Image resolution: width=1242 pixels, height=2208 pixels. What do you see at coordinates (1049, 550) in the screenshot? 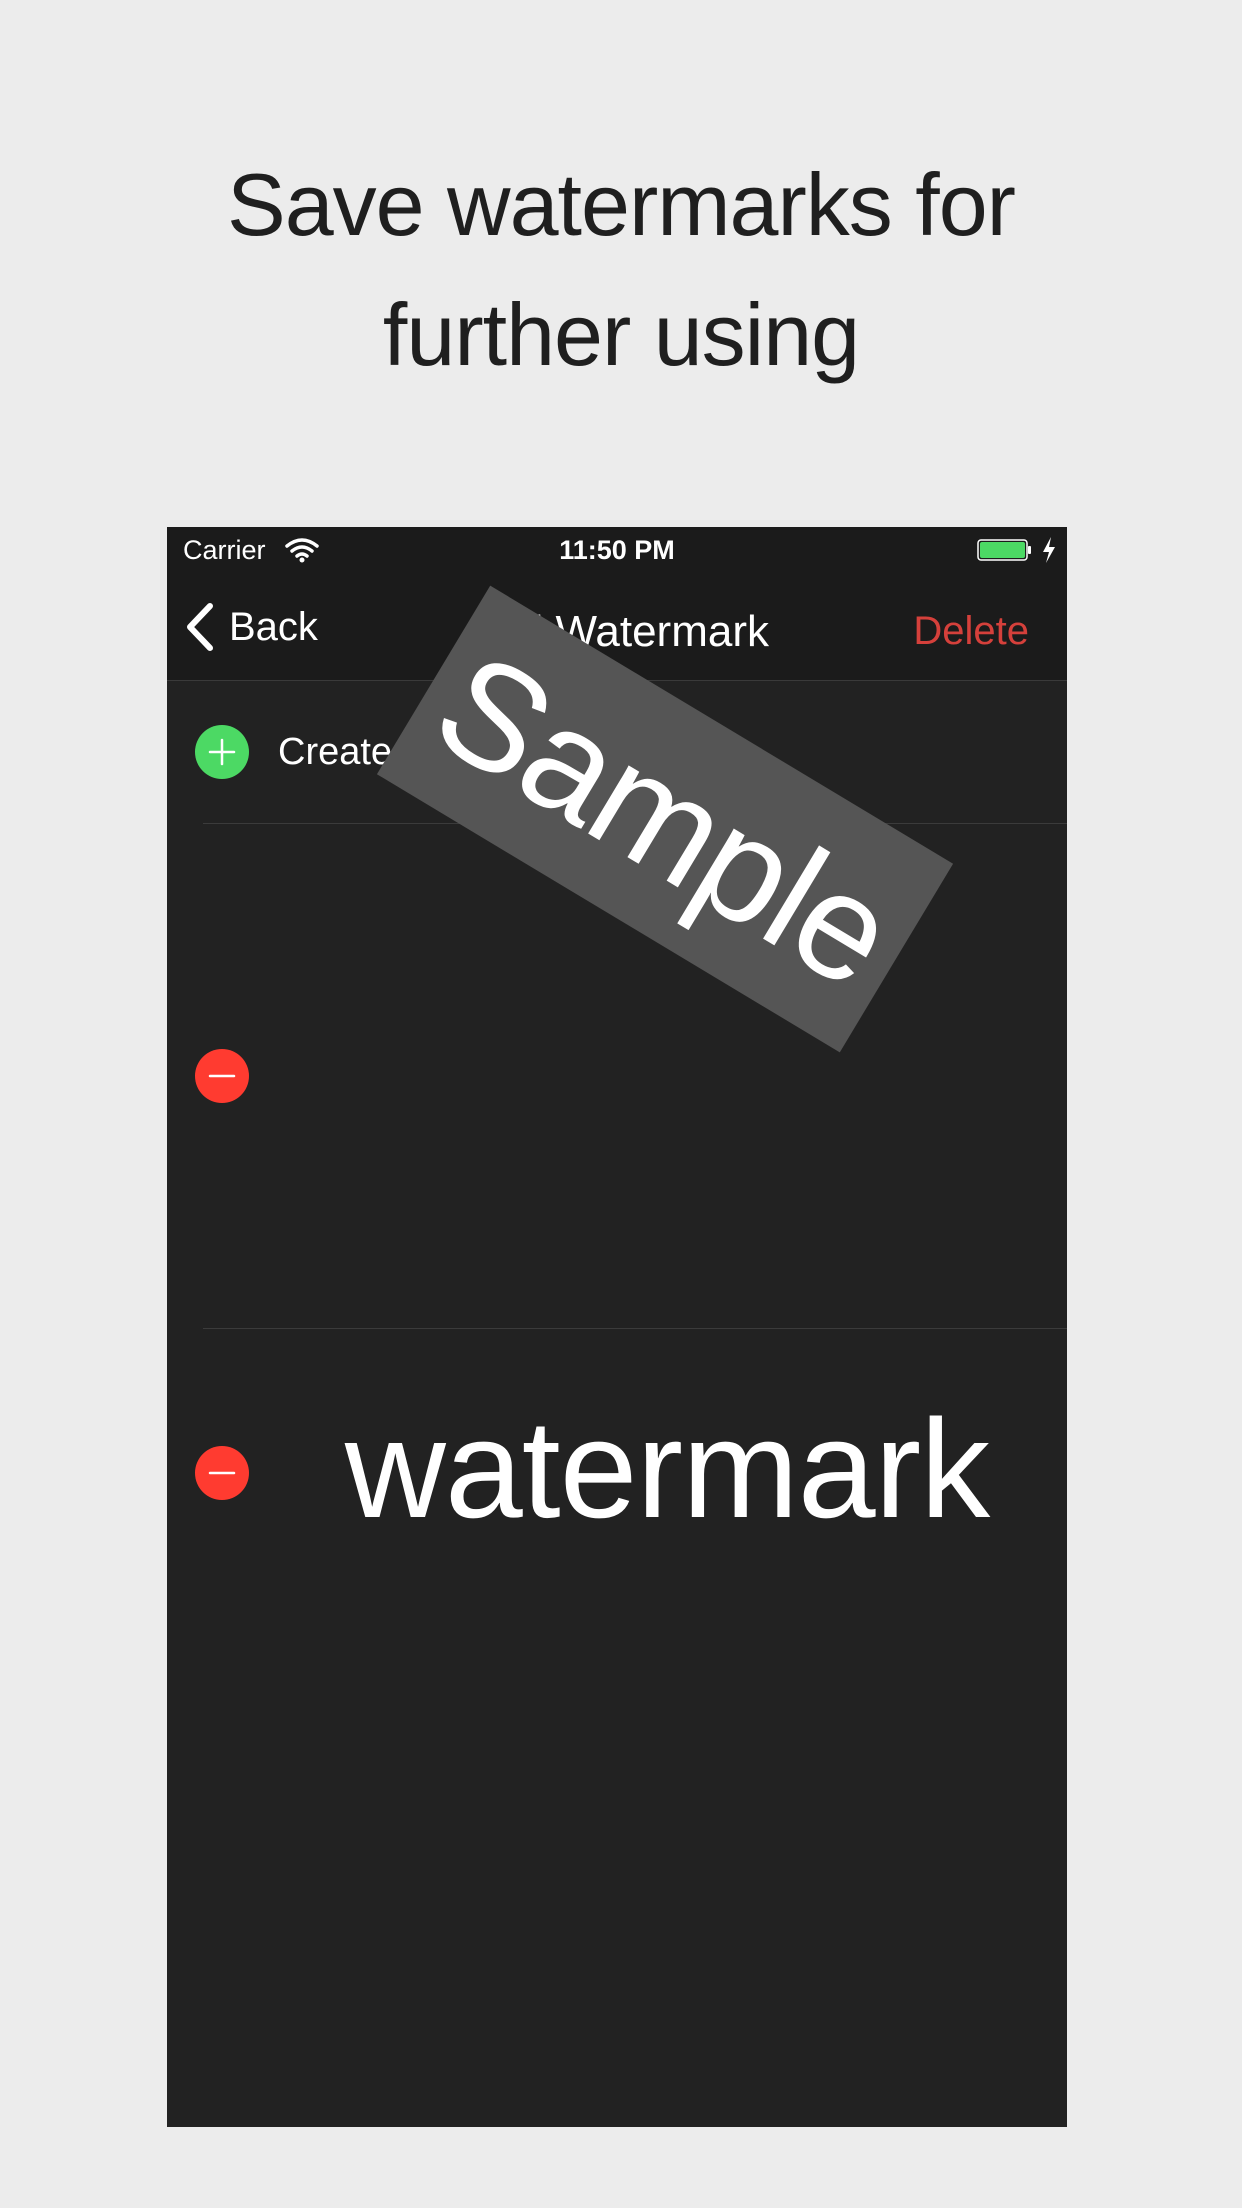
I see `charging-bolt-icon` at bounding box center [1049, 550].